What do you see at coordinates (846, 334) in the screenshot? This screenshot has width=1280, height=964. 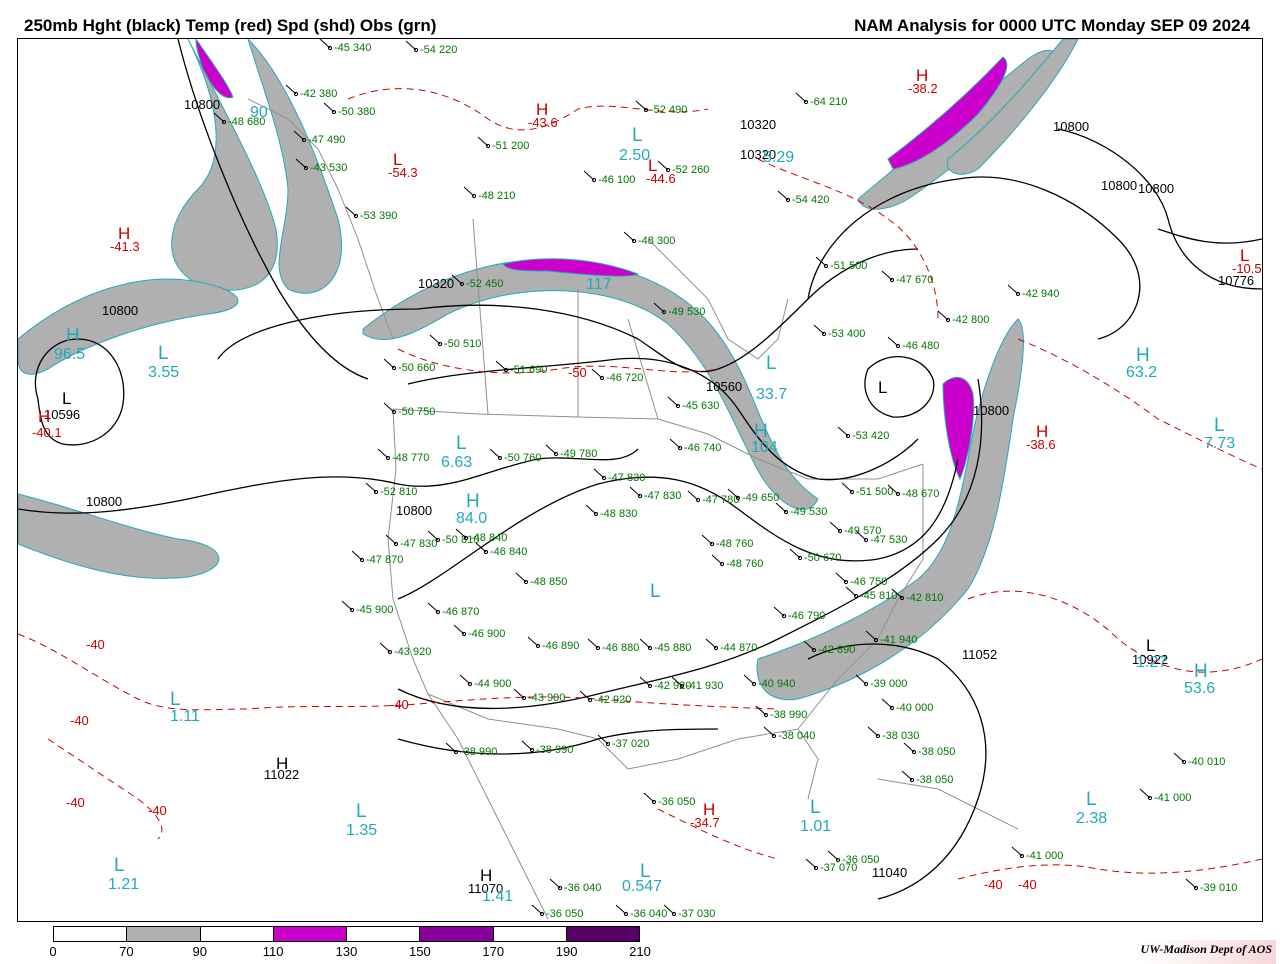 I see `station-observation: -53 400` at bounding box center [846, 334].